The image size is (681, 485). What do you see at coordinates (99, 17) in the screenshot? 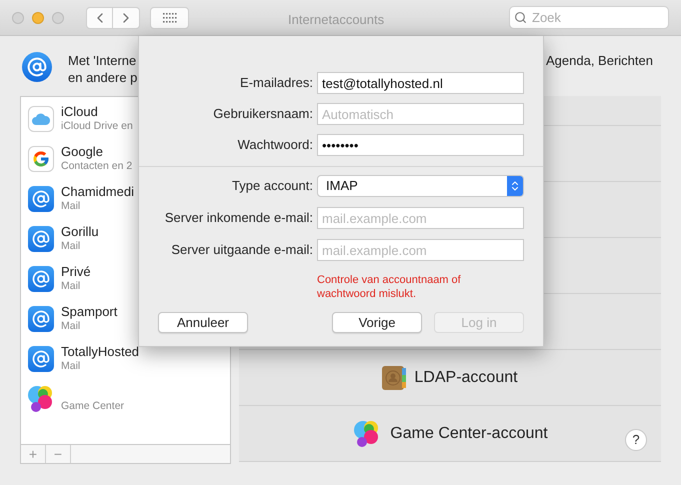
I see `back-button` at bounding box center [99, 17].